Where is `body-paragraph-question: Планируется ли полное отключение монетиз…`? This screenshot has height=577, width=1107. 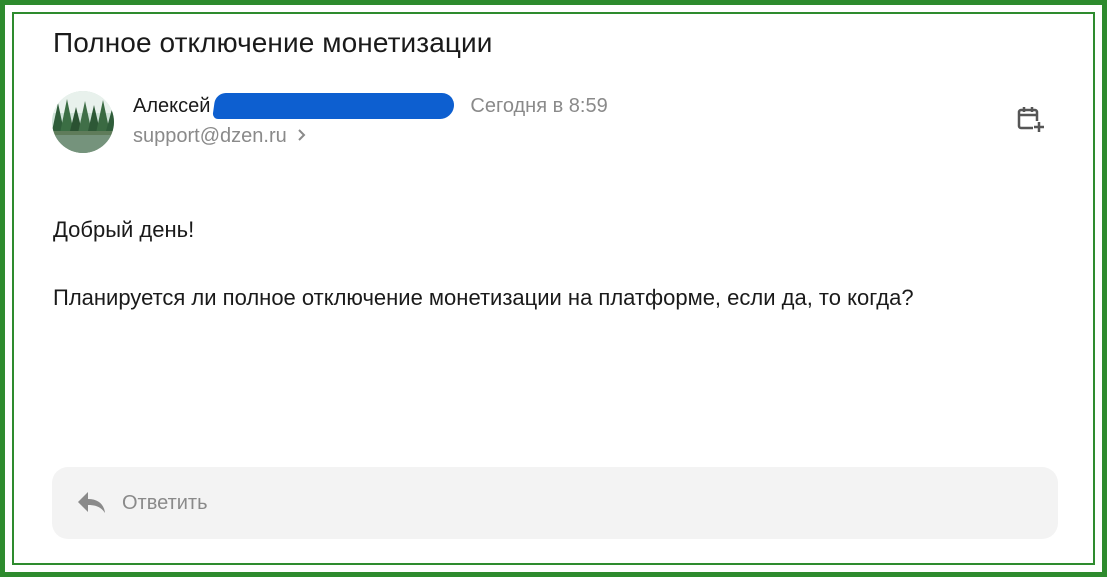 body-paragraph-question: Планируется ли полное отключение монетиз… is located at coordinates (483, 297).